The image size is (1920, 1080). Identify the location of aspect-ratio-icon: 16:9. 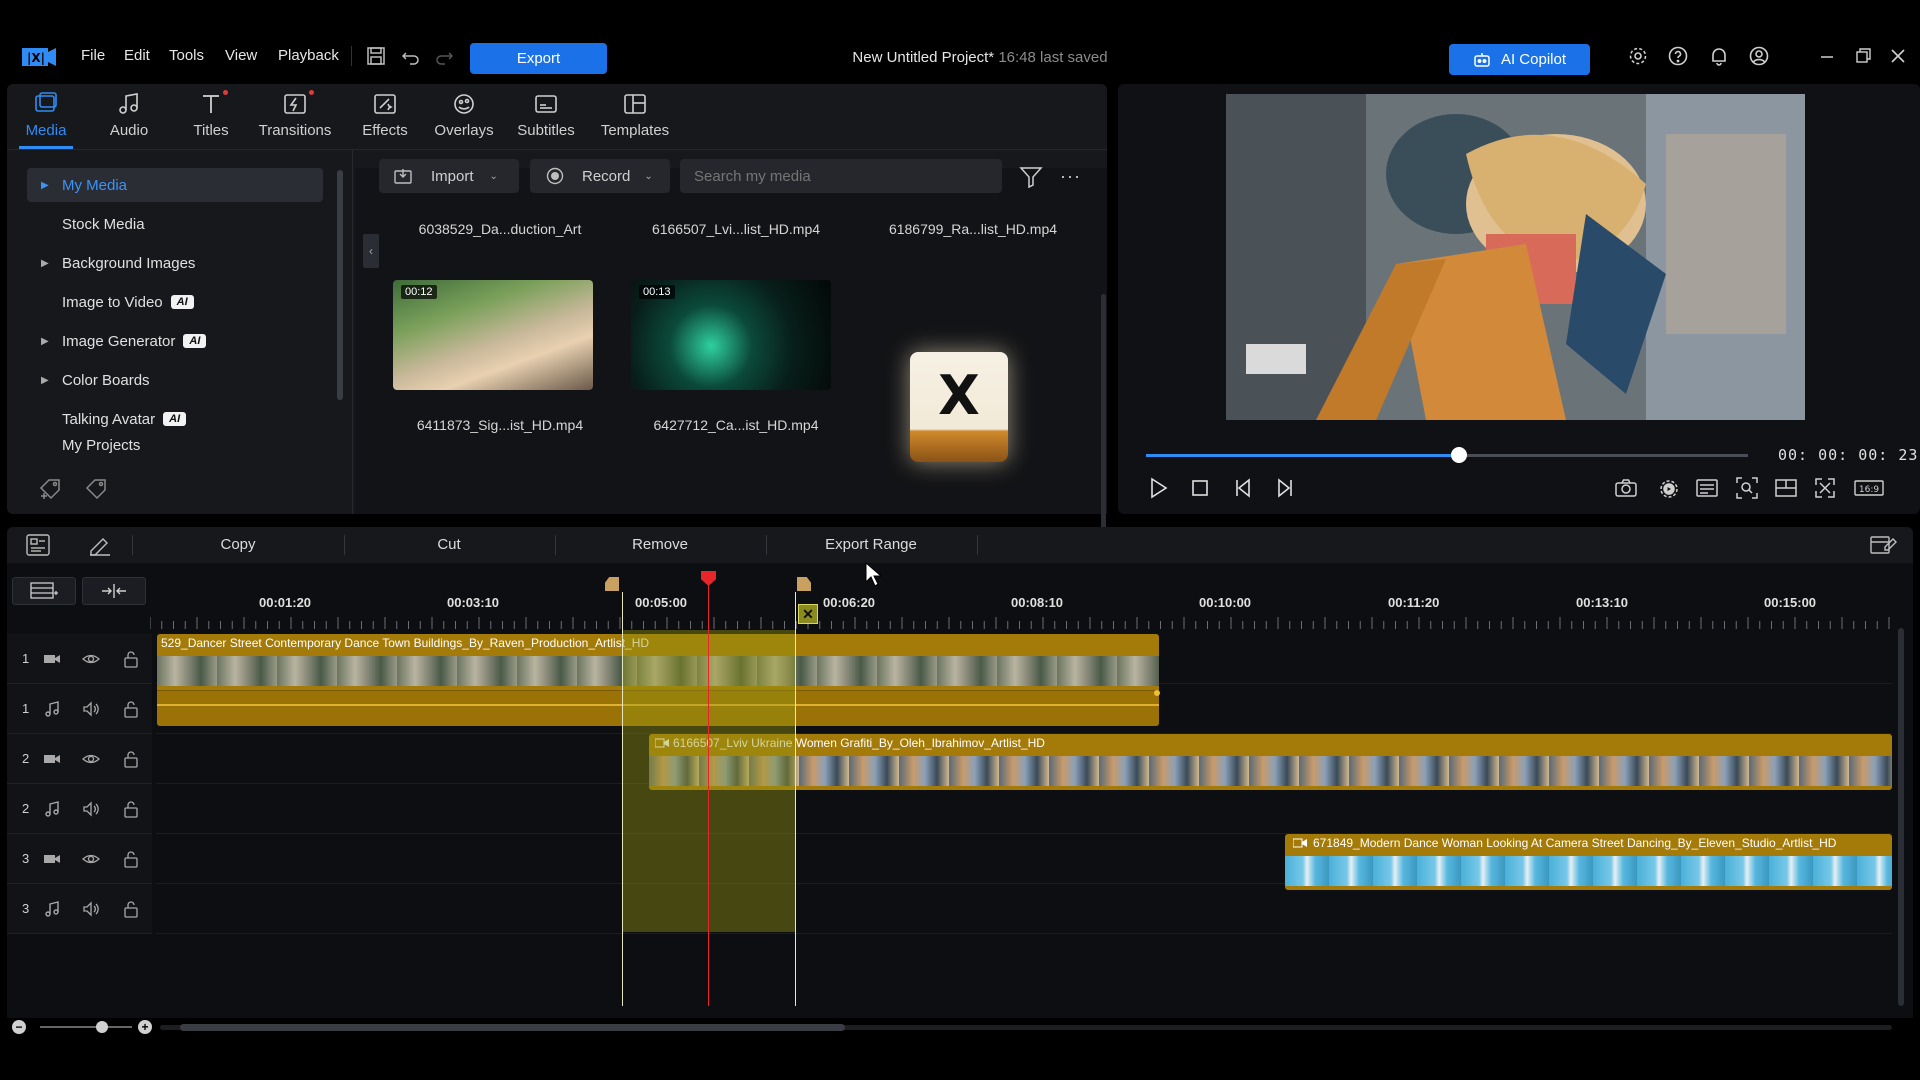
(1869, 488).